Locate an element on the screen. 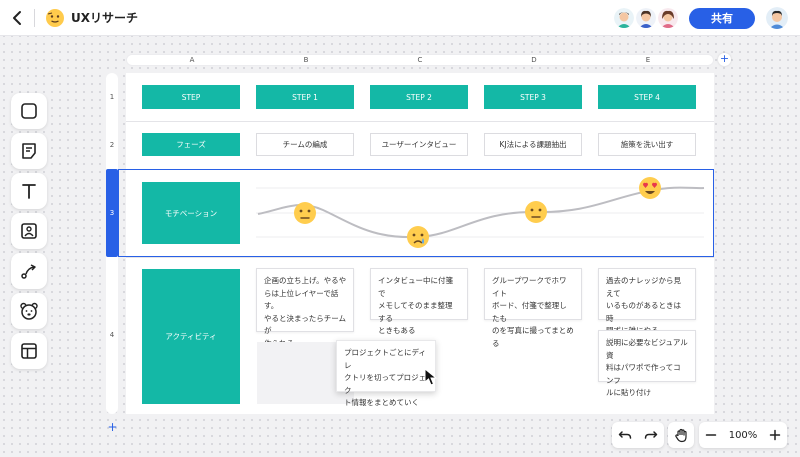 This screenshot has height=457, width=800. note-line: ルに貼り付け is located at coordinates (628, 392).